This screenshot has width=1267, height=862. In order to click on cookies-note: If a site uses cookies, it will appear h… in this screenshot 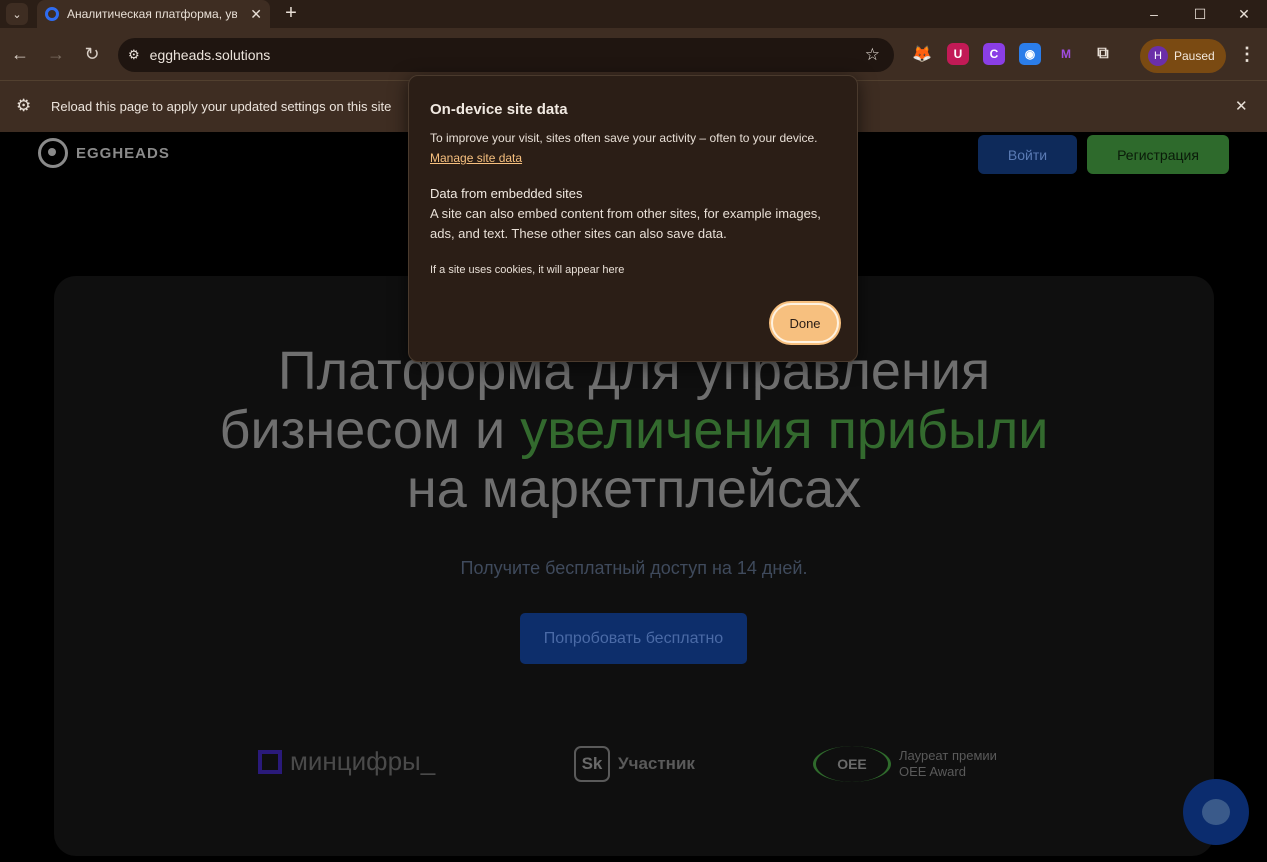, I will do `click(527, 270)`.